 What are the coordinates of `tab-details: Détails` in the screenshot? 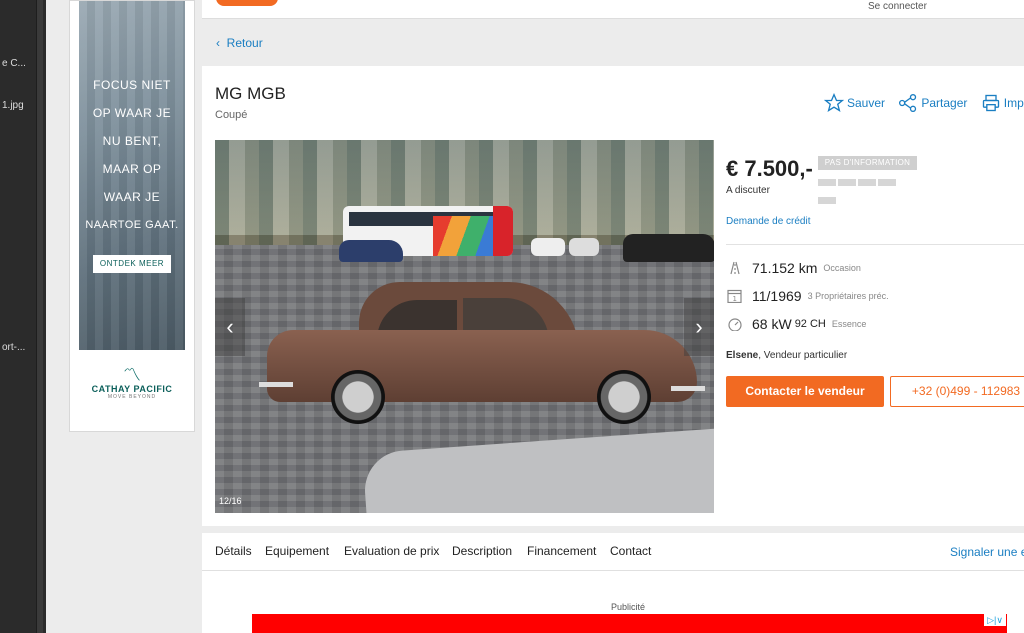 It's located at (233, 551).